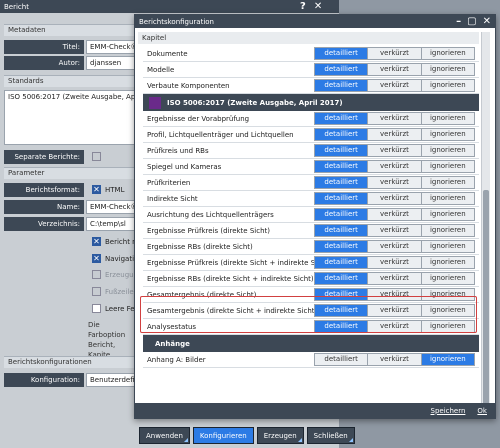  Describe the element at coordinates (200, 246) in the screenshot. I see `chapter-label: Ergebnisse RBs (direkte Sicht)` at that location.